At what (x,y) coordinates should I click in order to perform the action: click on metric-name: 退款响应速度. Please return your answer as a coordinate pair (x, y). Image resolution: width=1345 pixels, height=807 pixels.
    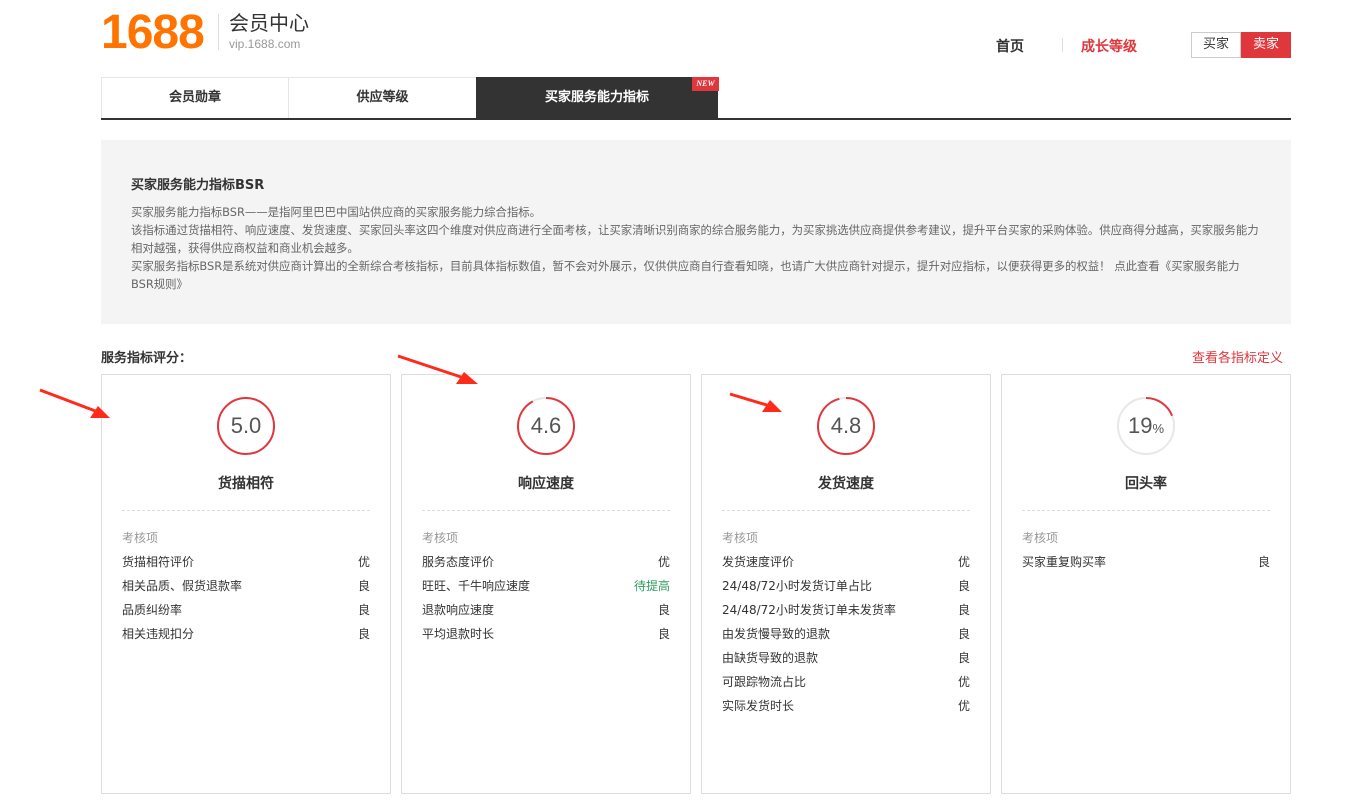
    Looking at the image, I should click on (458, 610).